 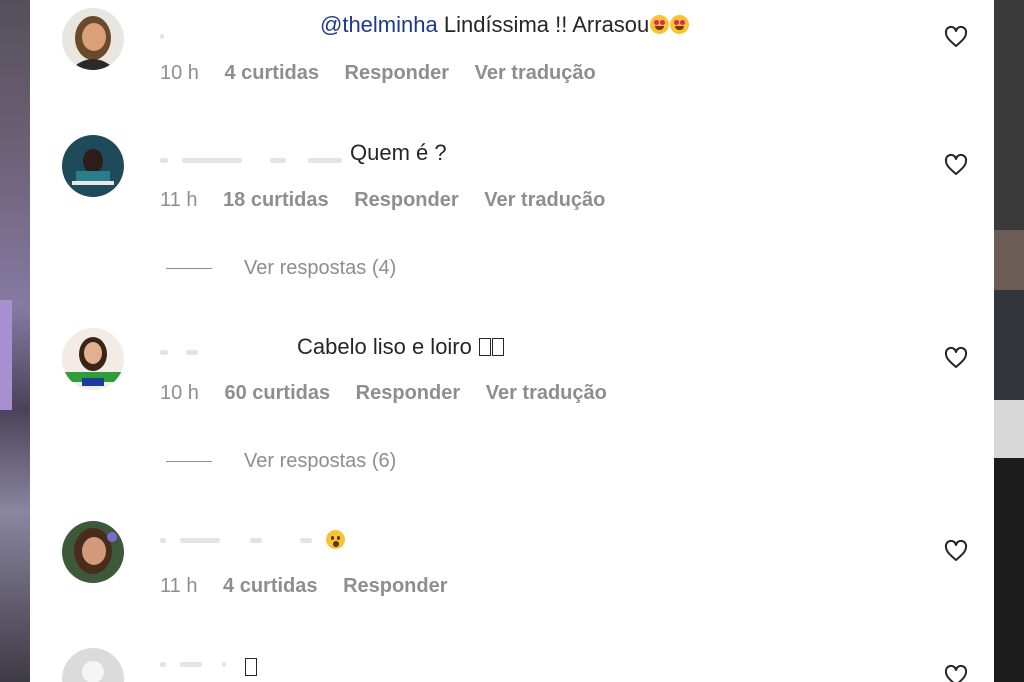 I want to click on comment-meta: 10 h 60 curtidas Responder Ver tradução, so click(x=393, y=393).